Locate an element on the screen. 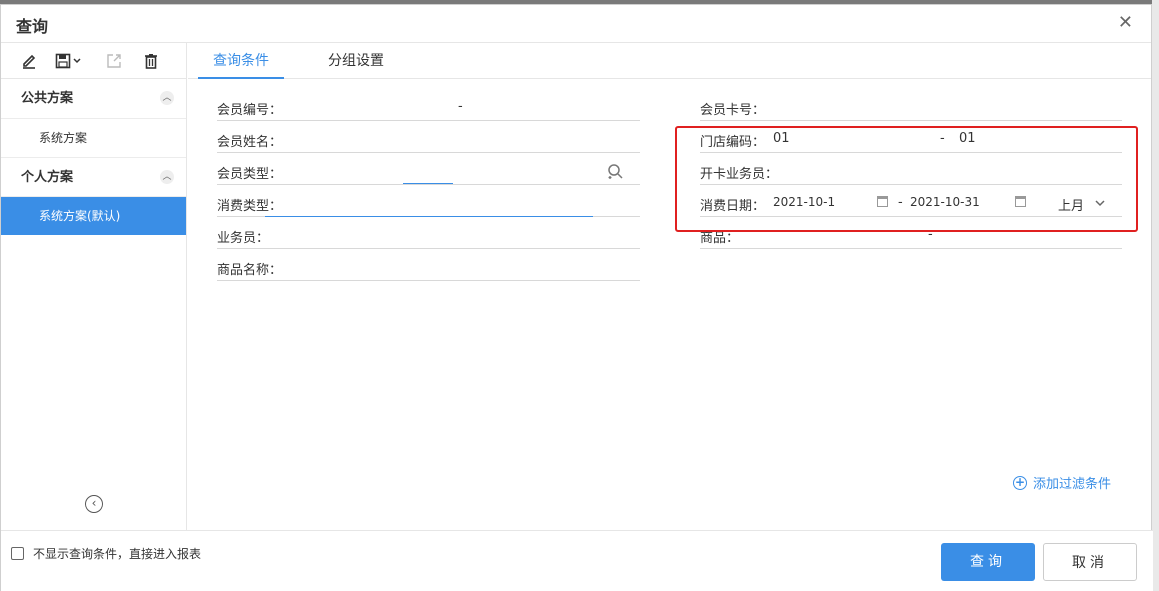 The width and height of the screenshot is (1159, 591). search-icon is located at coordinates (615, 174).